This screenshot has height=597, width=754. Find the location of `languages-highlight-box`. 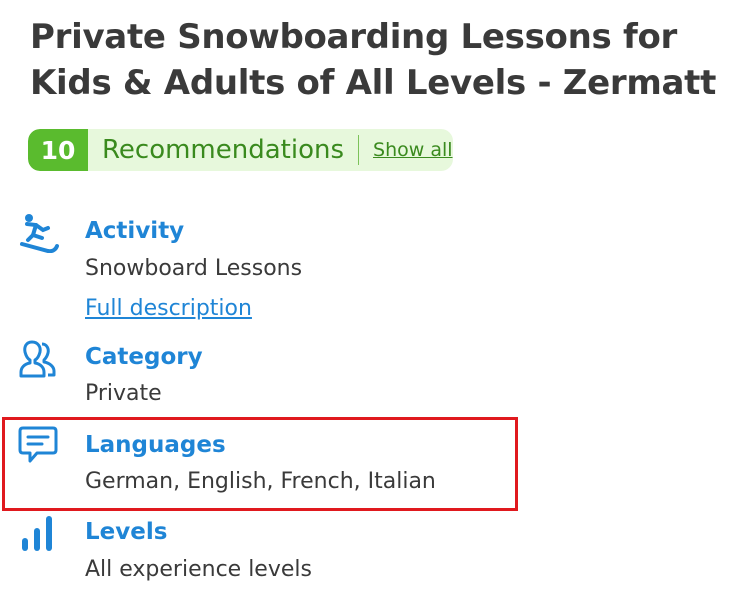

languages-highlight-box is located at coordinates (260, 464).